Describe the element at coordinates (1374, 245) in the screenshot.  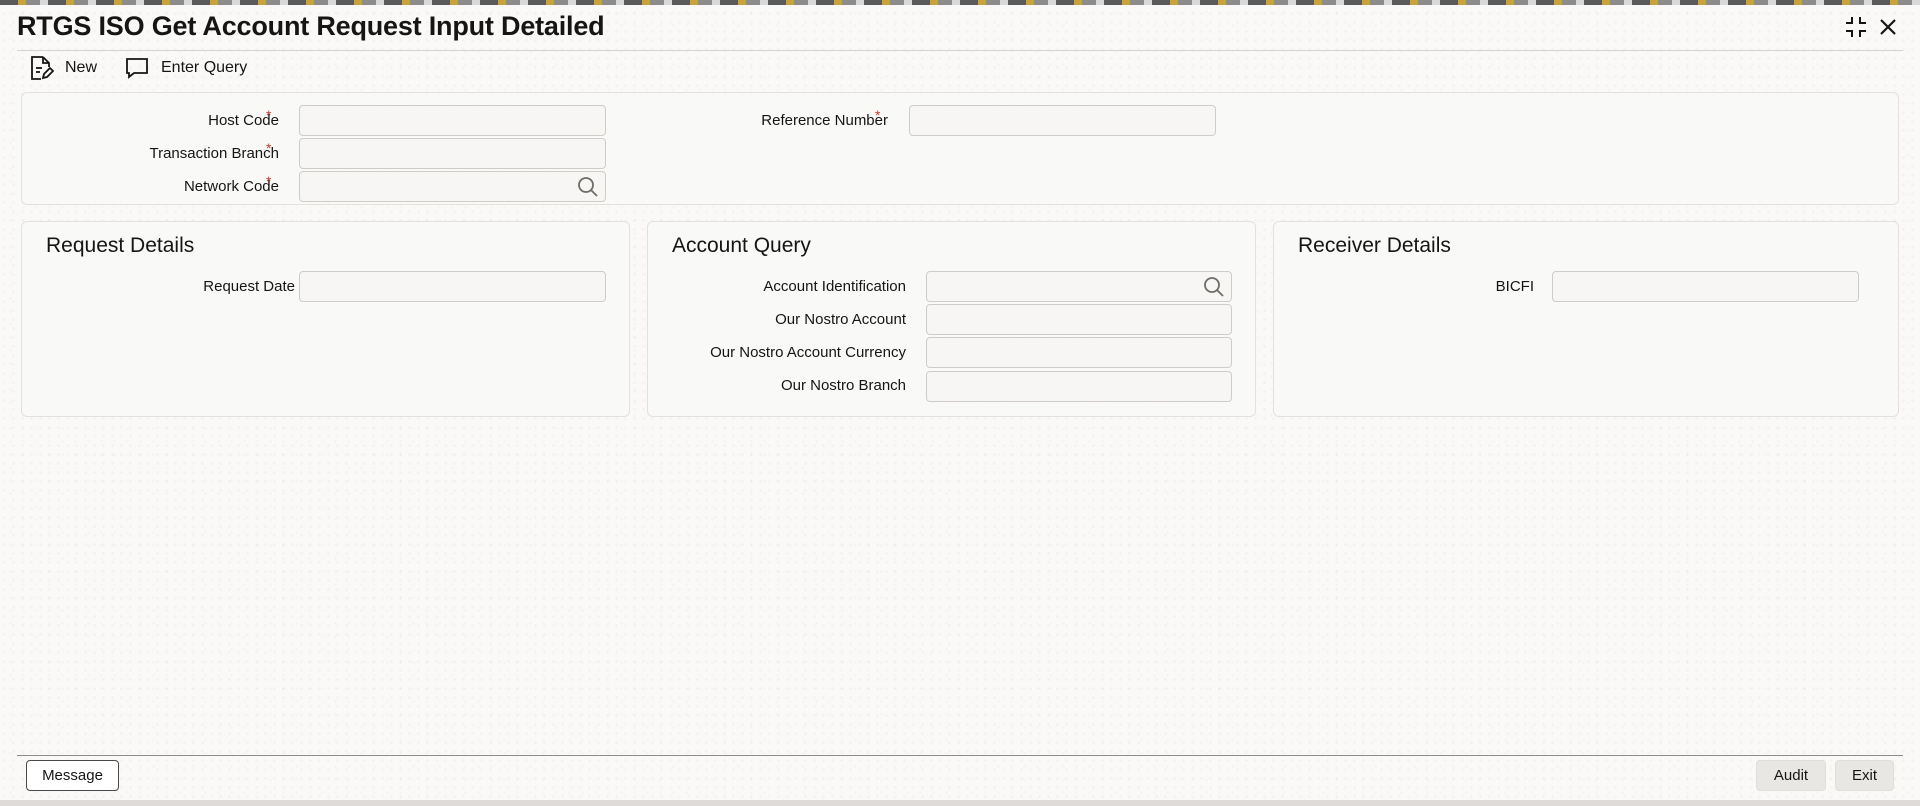
I see `receiver-details-title: Receiver Details` at that location.